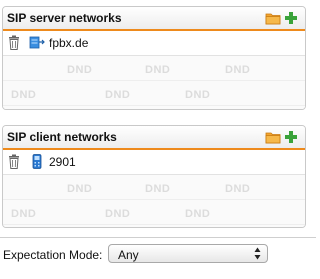  What do you see at coordinates (37, 161) in the screenshot?
I see `phone-device-icon` at bounding box center [37, 161].